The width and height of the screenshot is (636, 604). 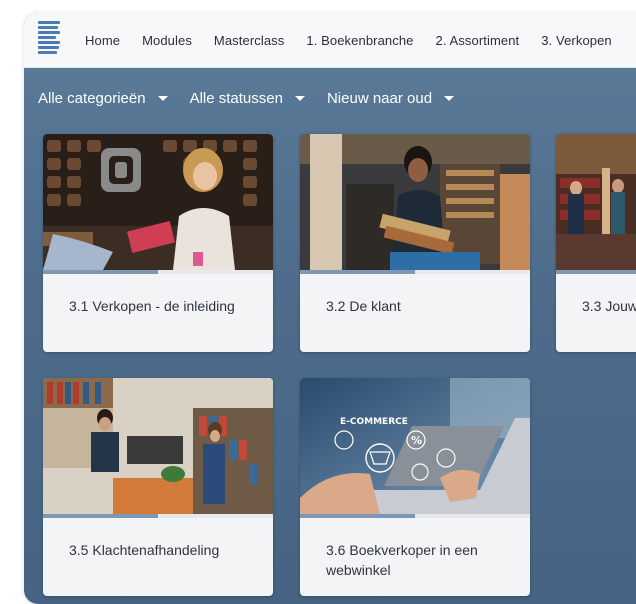 I want to click on card-title: 3.5 Klachtenafhandeling, so click(x=144, y=550).